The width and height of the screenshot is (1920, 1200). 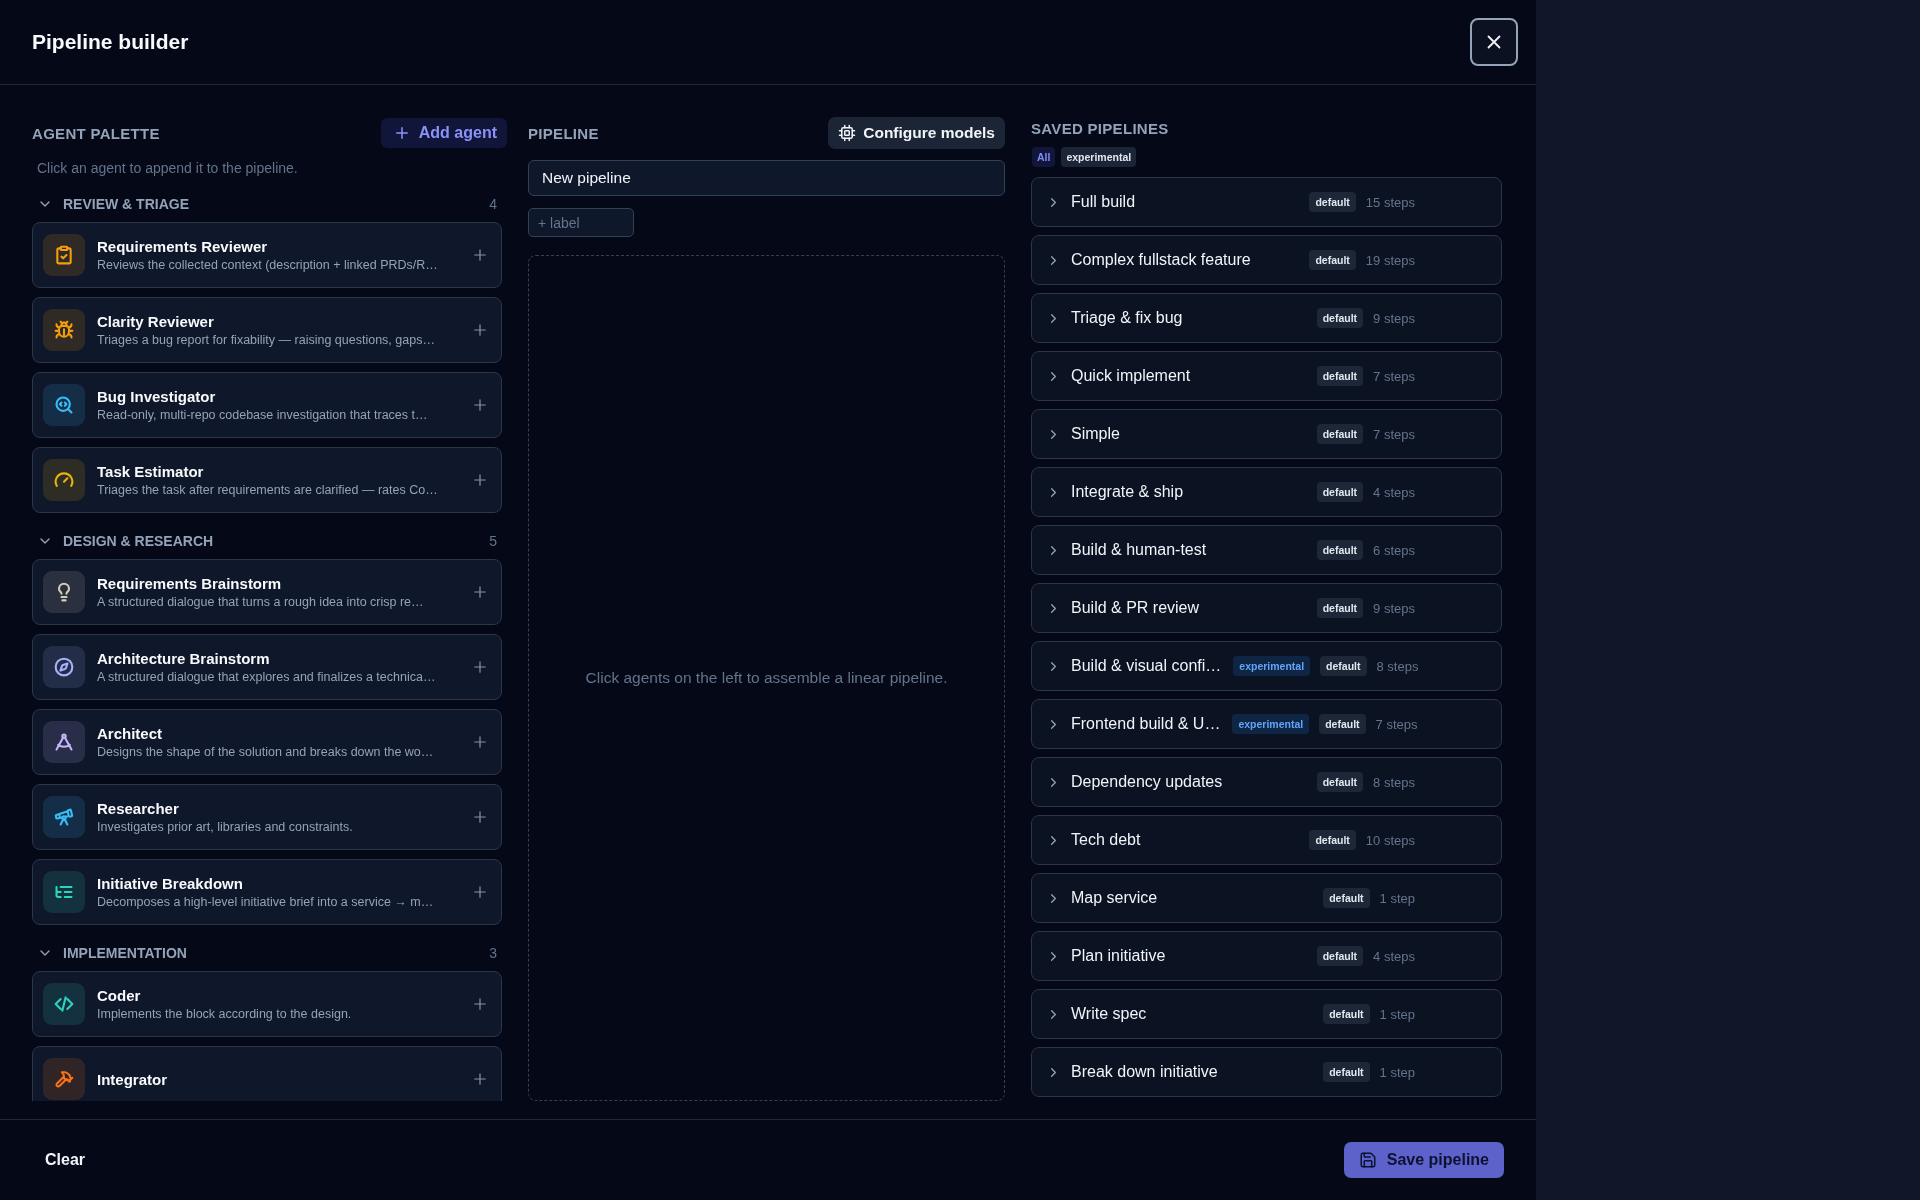 What do you see at coordinates (1266, 550) in the screenshot?
I see `pipeline-row: Build & human-test default 6 steps` at bounding box center [1266, 550].